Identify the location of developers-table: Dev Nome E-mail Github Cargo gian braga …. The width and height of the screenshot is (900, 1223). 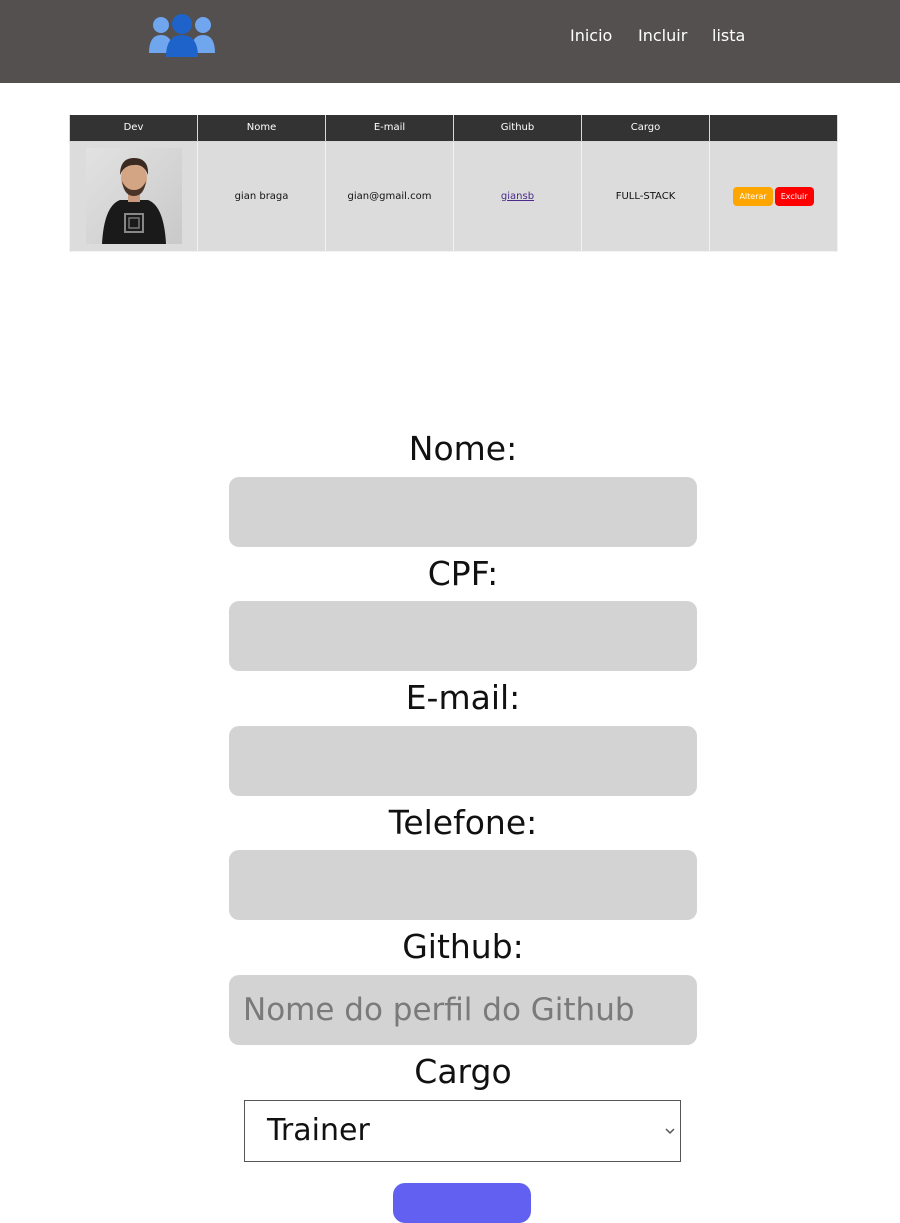
(453, 183).